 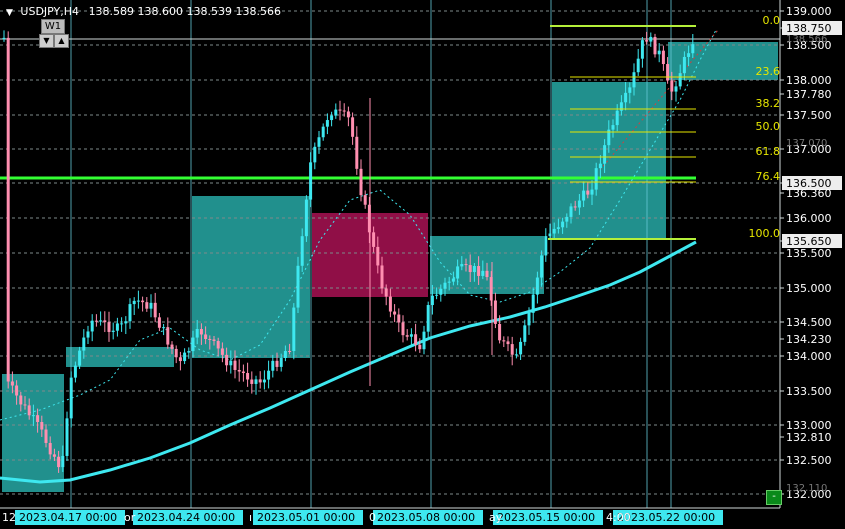 What do you see at coordinates (9, 13) in the screenshot?
I see `chart-menu-triangle-icon: ▼` at bounding box center [9, 13].